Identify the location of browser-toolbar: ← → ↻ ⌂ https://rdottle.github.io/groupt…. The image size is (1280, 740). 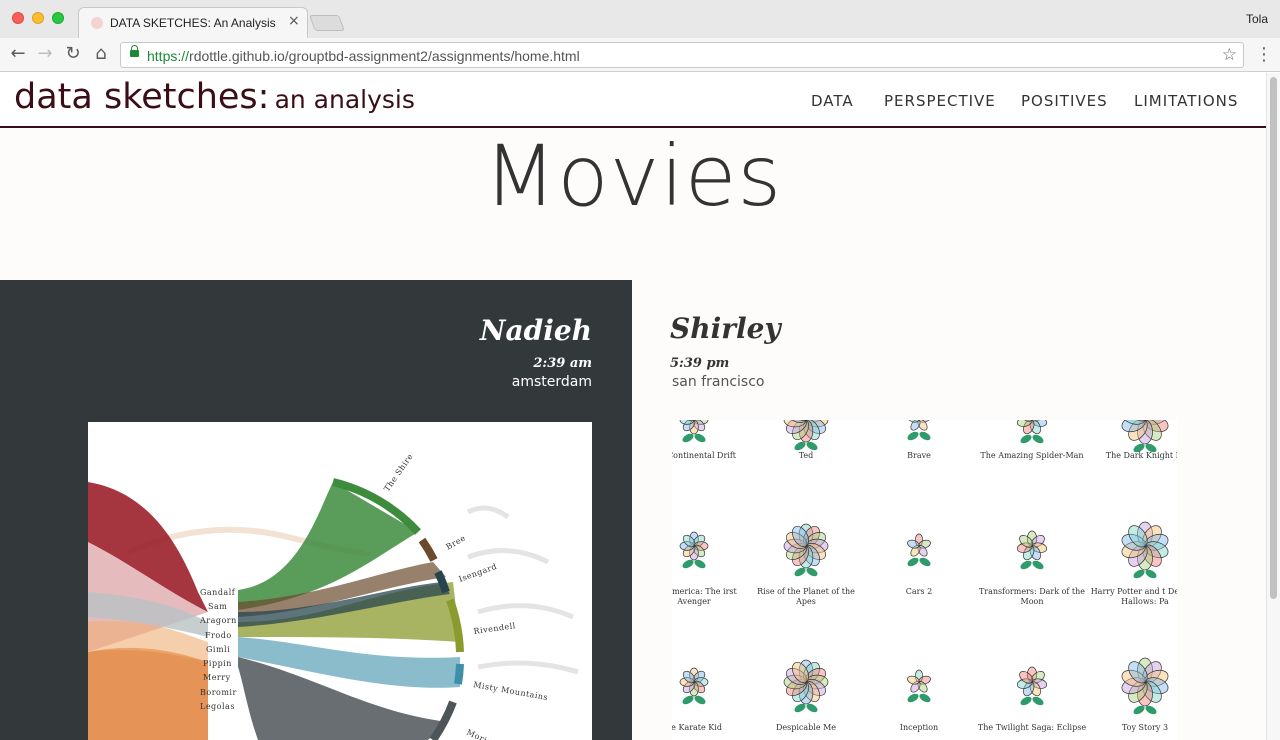
(640, 55).